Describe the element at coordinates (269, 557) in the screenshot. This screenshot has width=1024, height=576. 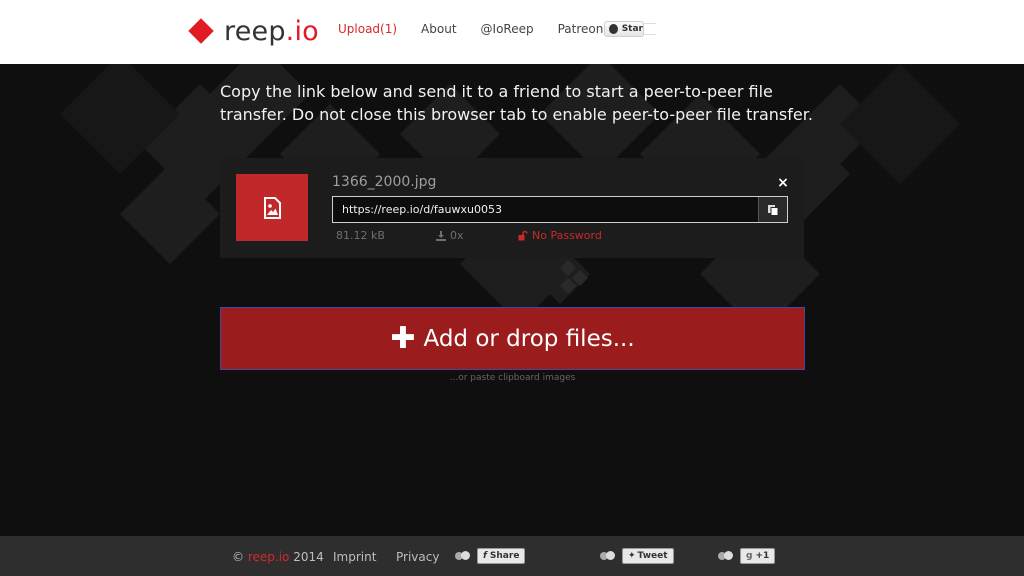
I see `footer-brand-link: reep.io` at that location.